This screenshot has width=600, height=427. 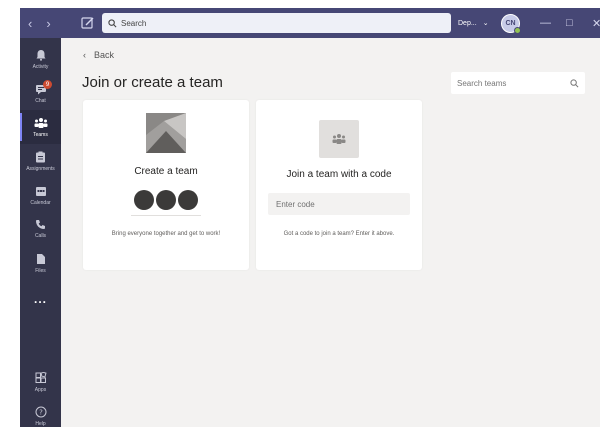 I want to click on search-placeholder: Search, so click(x=134, y=23).